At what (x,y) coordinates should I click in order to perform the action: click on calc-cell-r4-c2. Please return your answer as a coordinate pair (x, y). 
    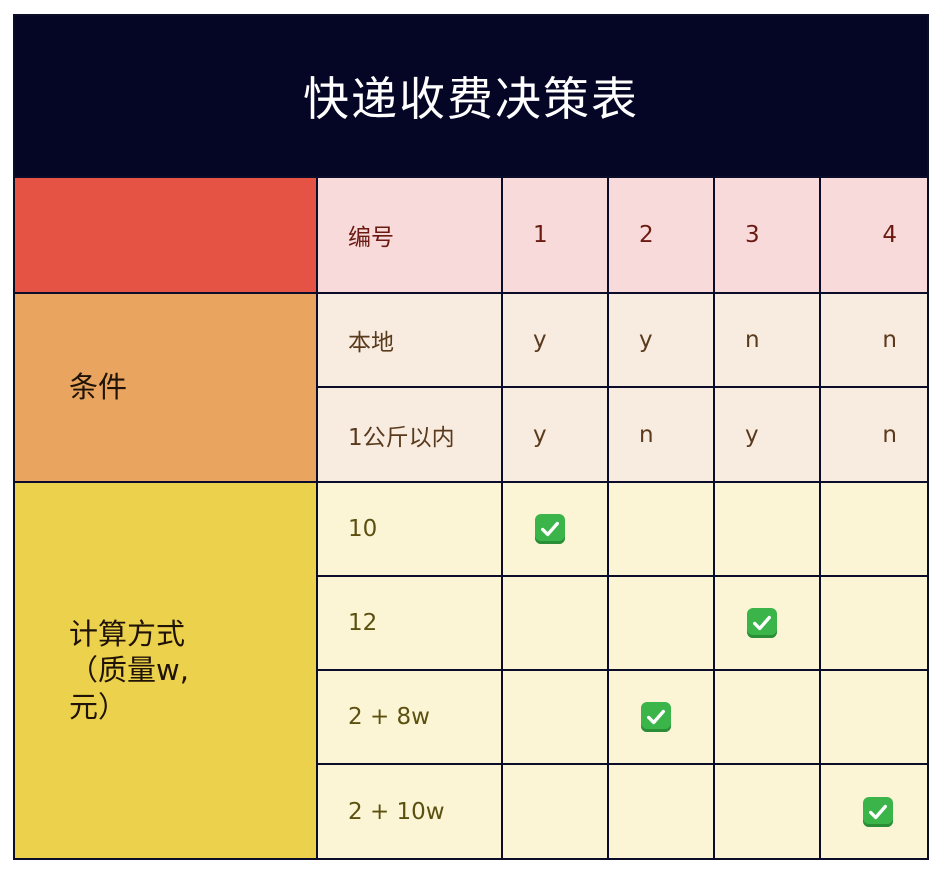
    Looking at the image, I should click on (661, 811).